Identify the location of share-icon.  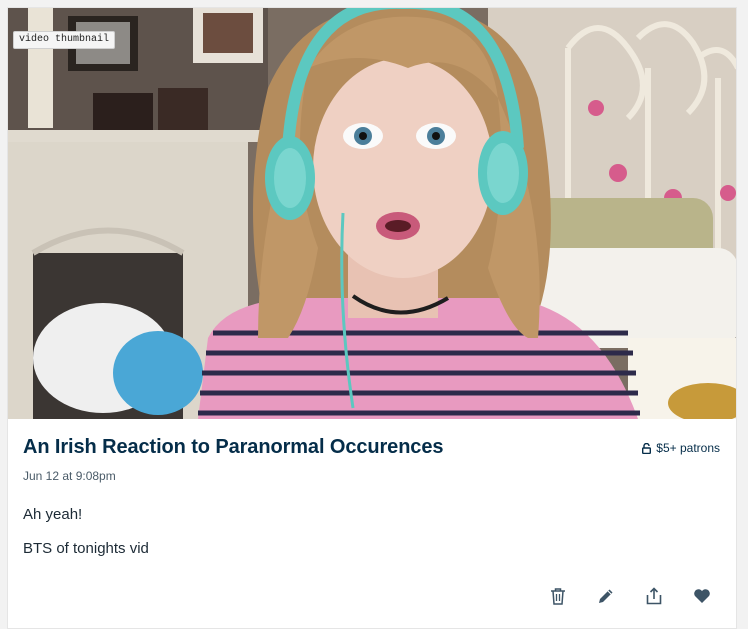
(654, 596).